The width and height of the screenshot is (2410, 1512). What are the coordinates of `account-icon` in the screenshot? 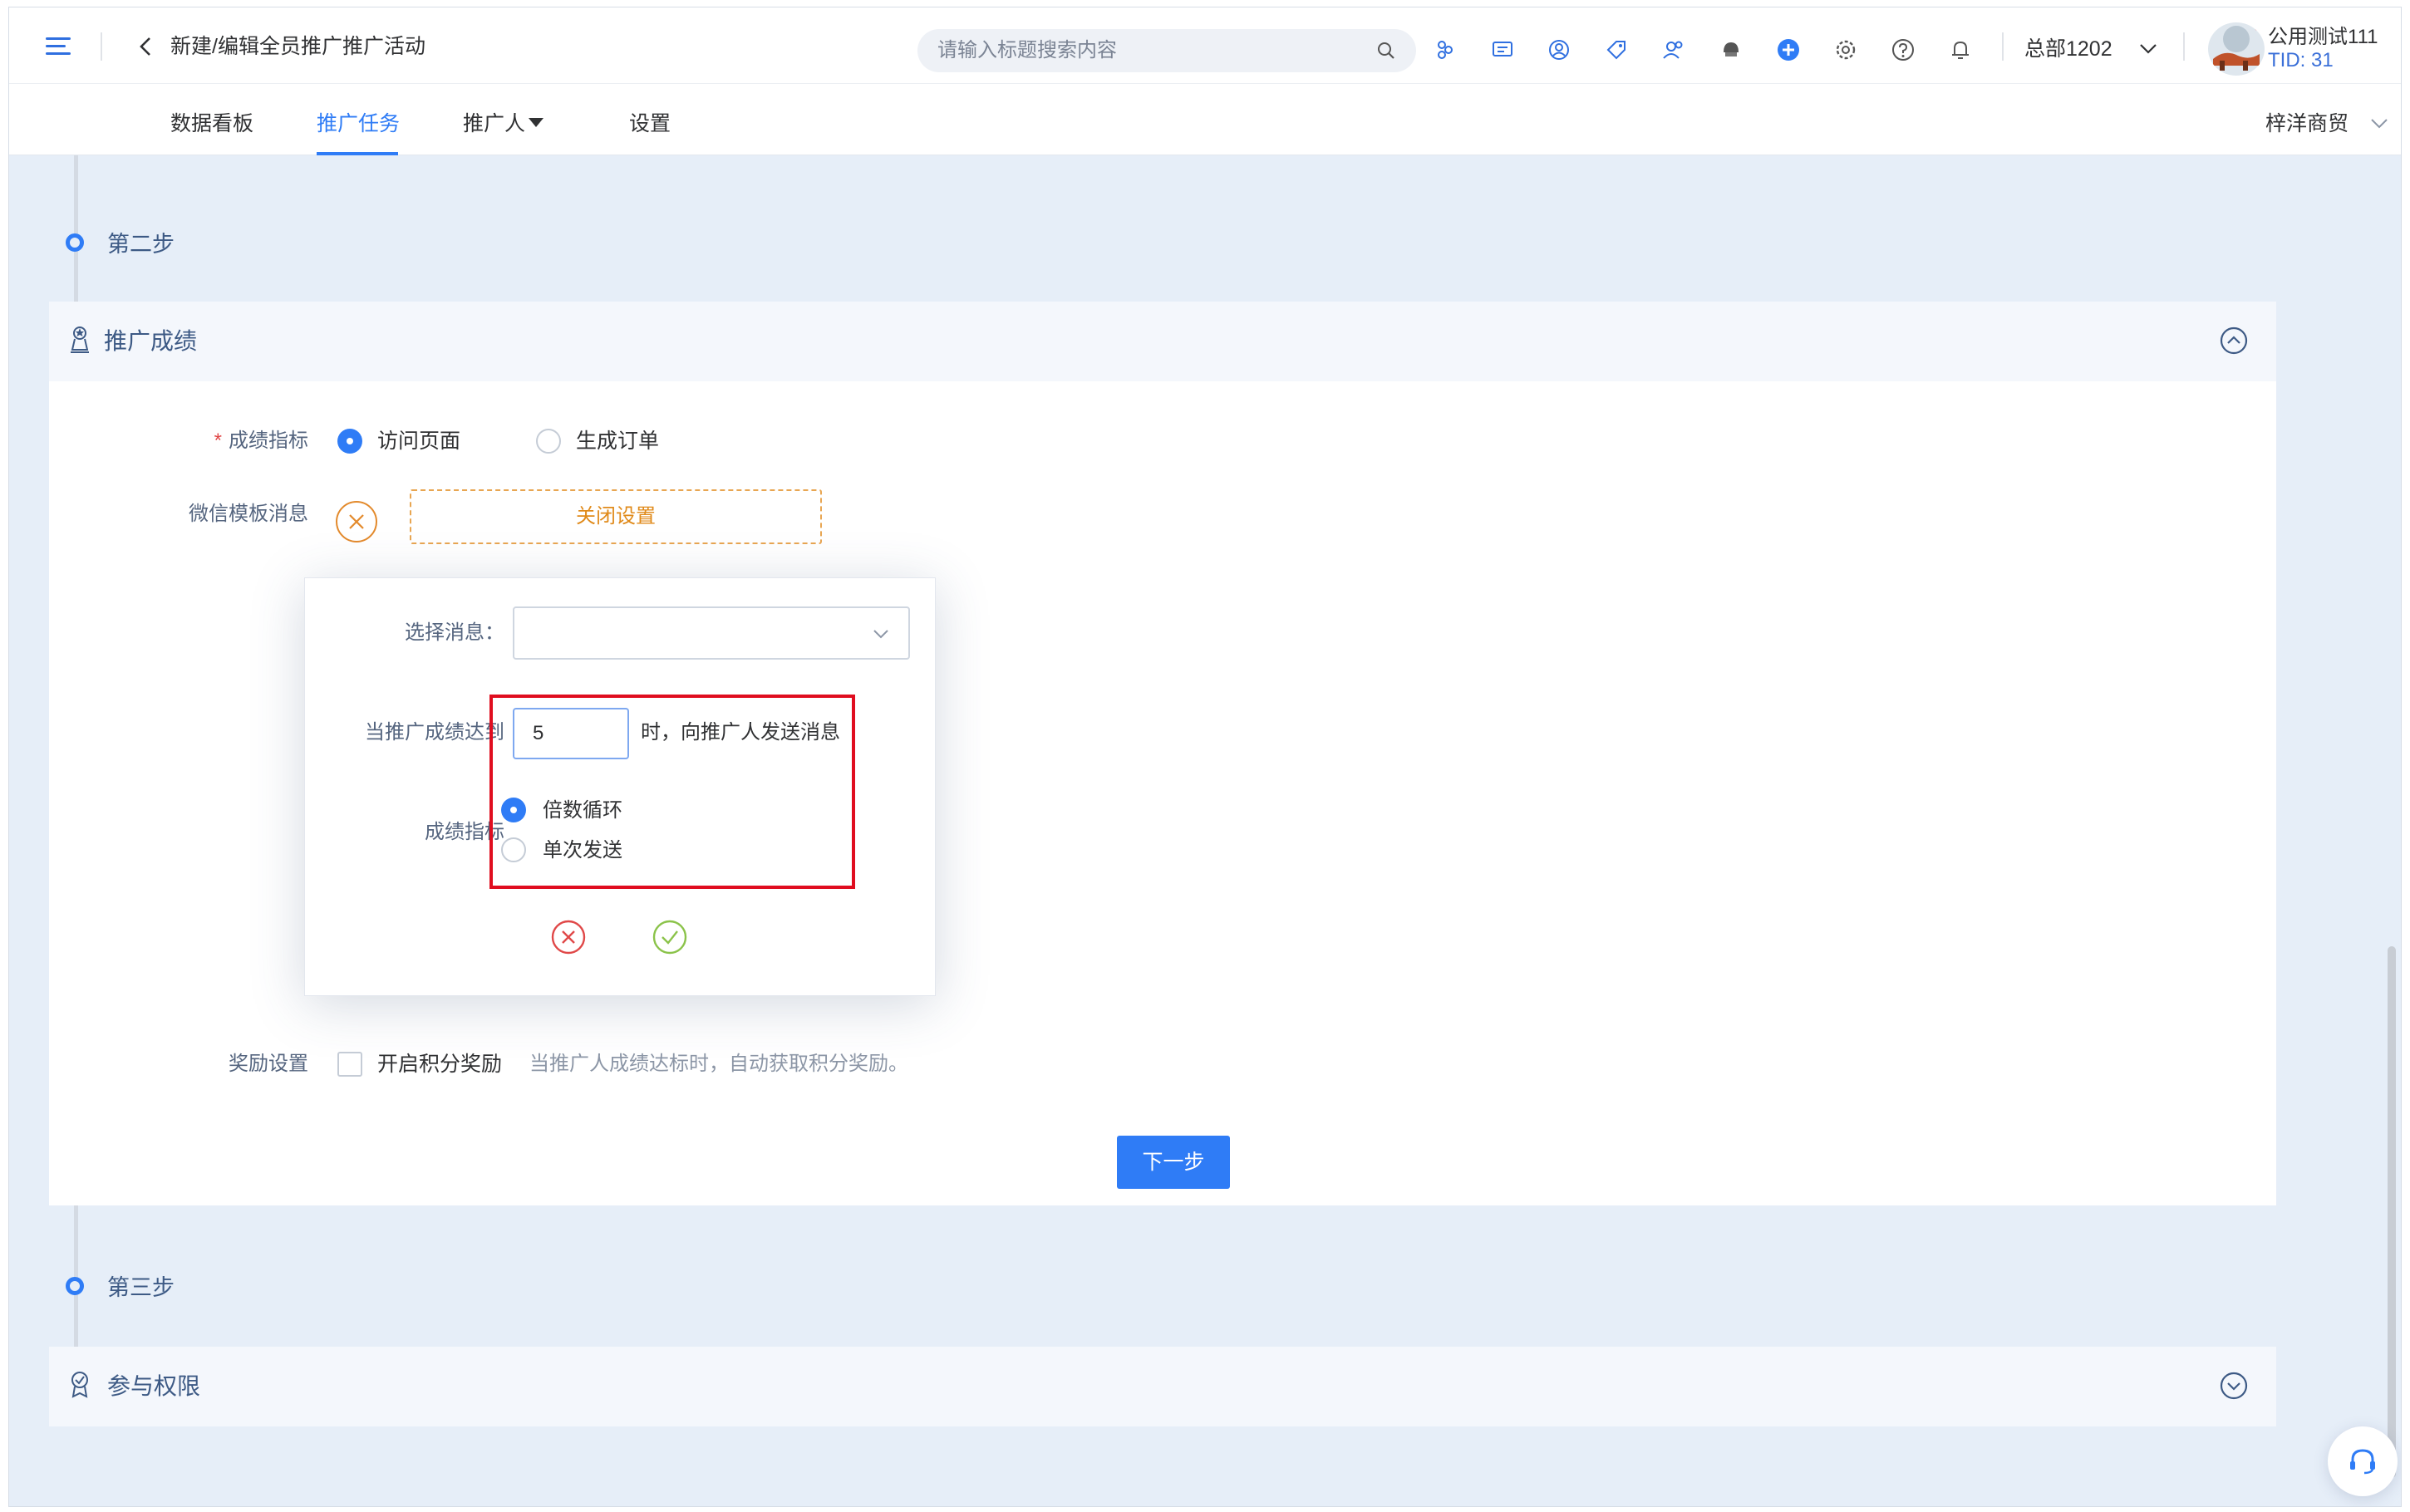 It's located at (1559, 50).